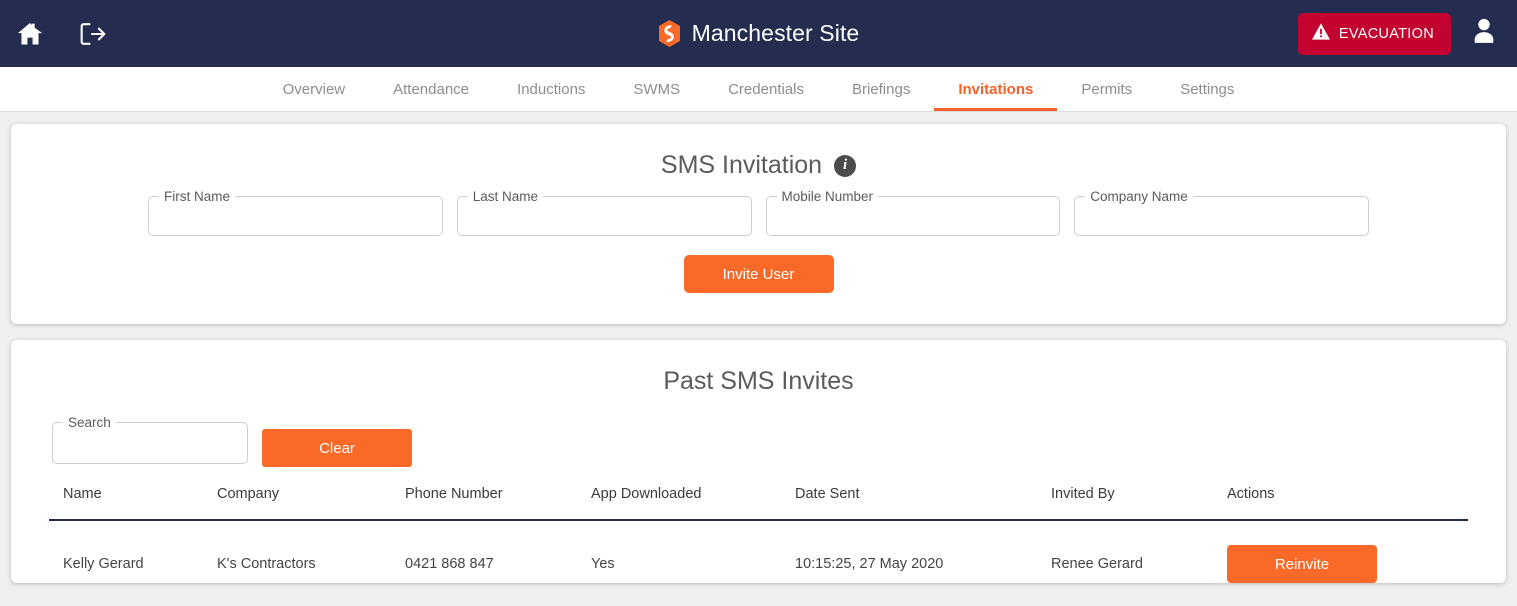 This screenshot has height=606, width=1517. I want to click on first-name-field: First Name, so click(295, 215).